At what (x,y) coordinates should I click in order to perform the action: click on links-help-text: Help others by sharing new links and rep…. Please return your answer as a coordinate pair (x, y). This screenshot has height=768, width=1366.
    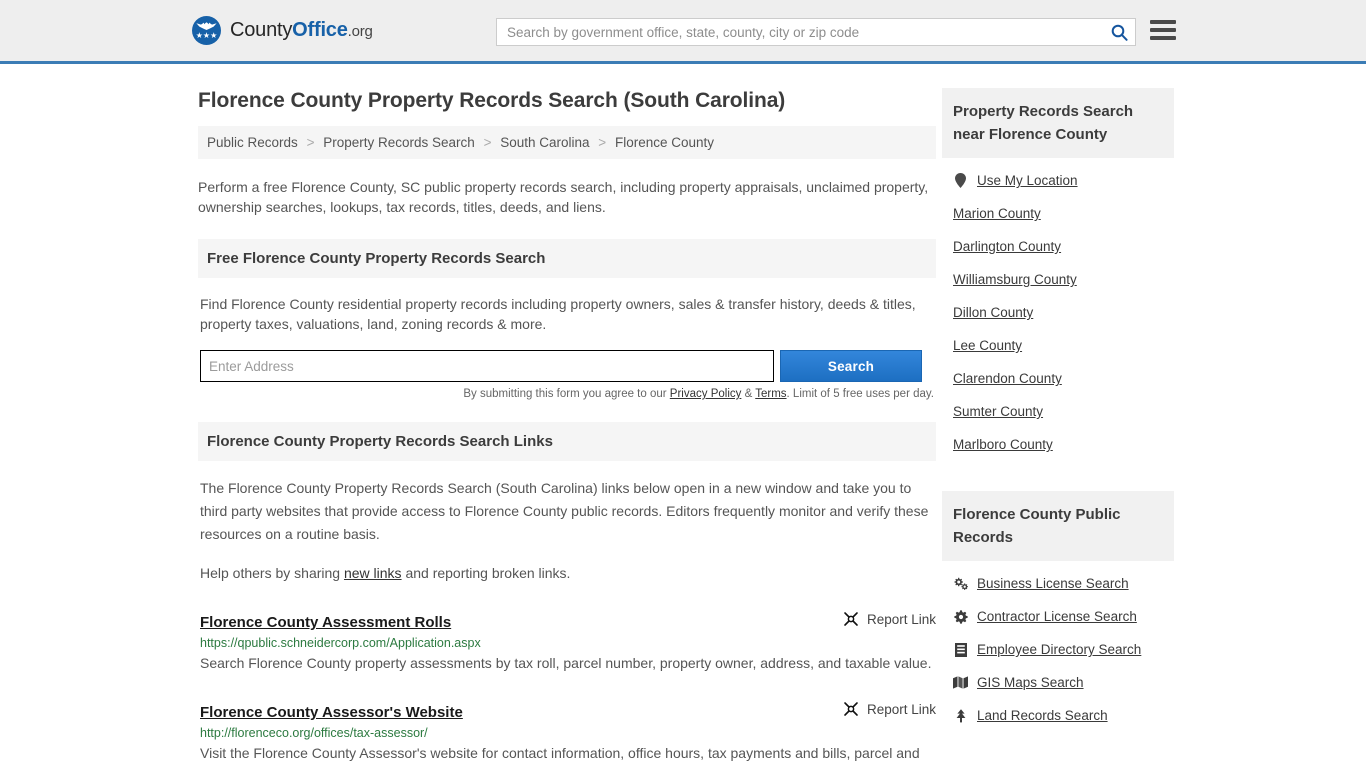
    Looking at the image, I should click on (568, 573).